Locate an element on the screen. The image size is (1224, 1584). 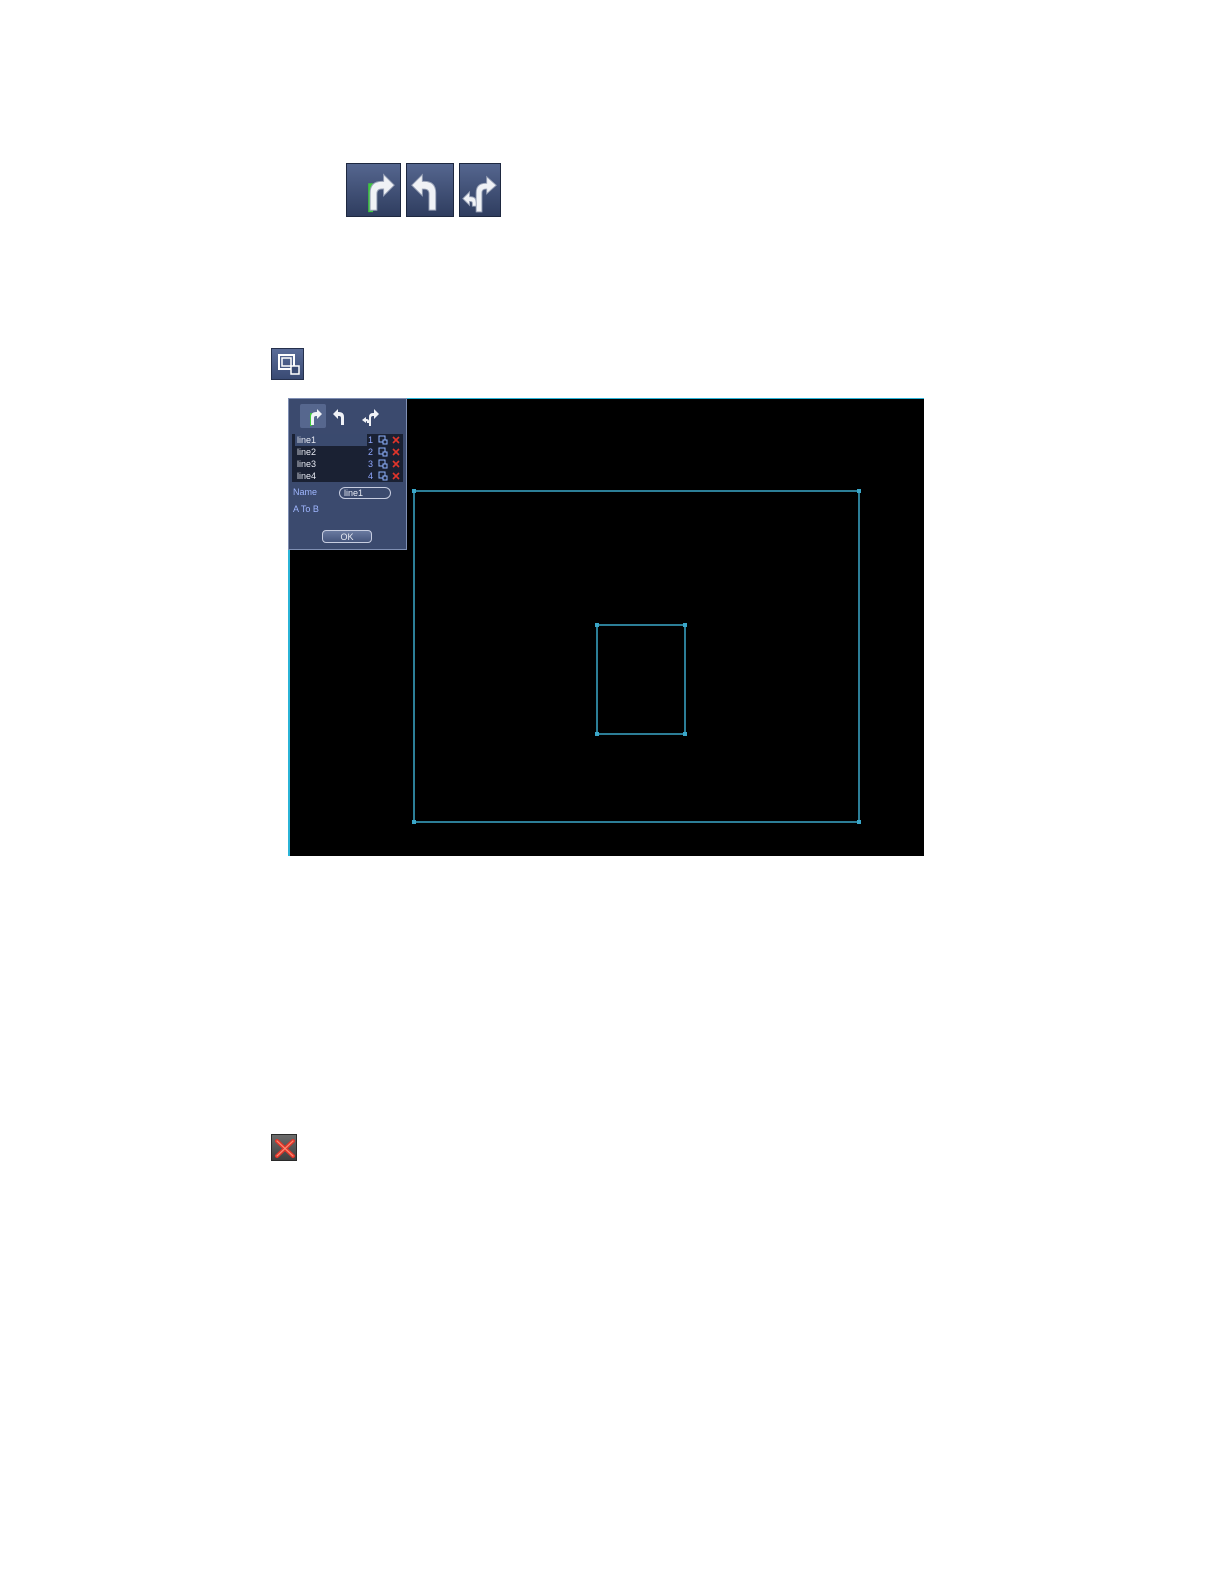
inner-region-handle-tr is located at coordinates (685, 625).